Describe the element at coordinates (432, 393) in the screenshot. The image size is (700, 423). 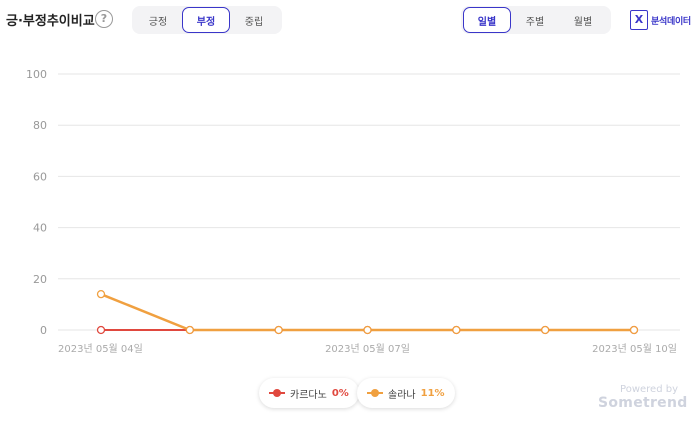
I see `legend-percent: 11%` at that location.